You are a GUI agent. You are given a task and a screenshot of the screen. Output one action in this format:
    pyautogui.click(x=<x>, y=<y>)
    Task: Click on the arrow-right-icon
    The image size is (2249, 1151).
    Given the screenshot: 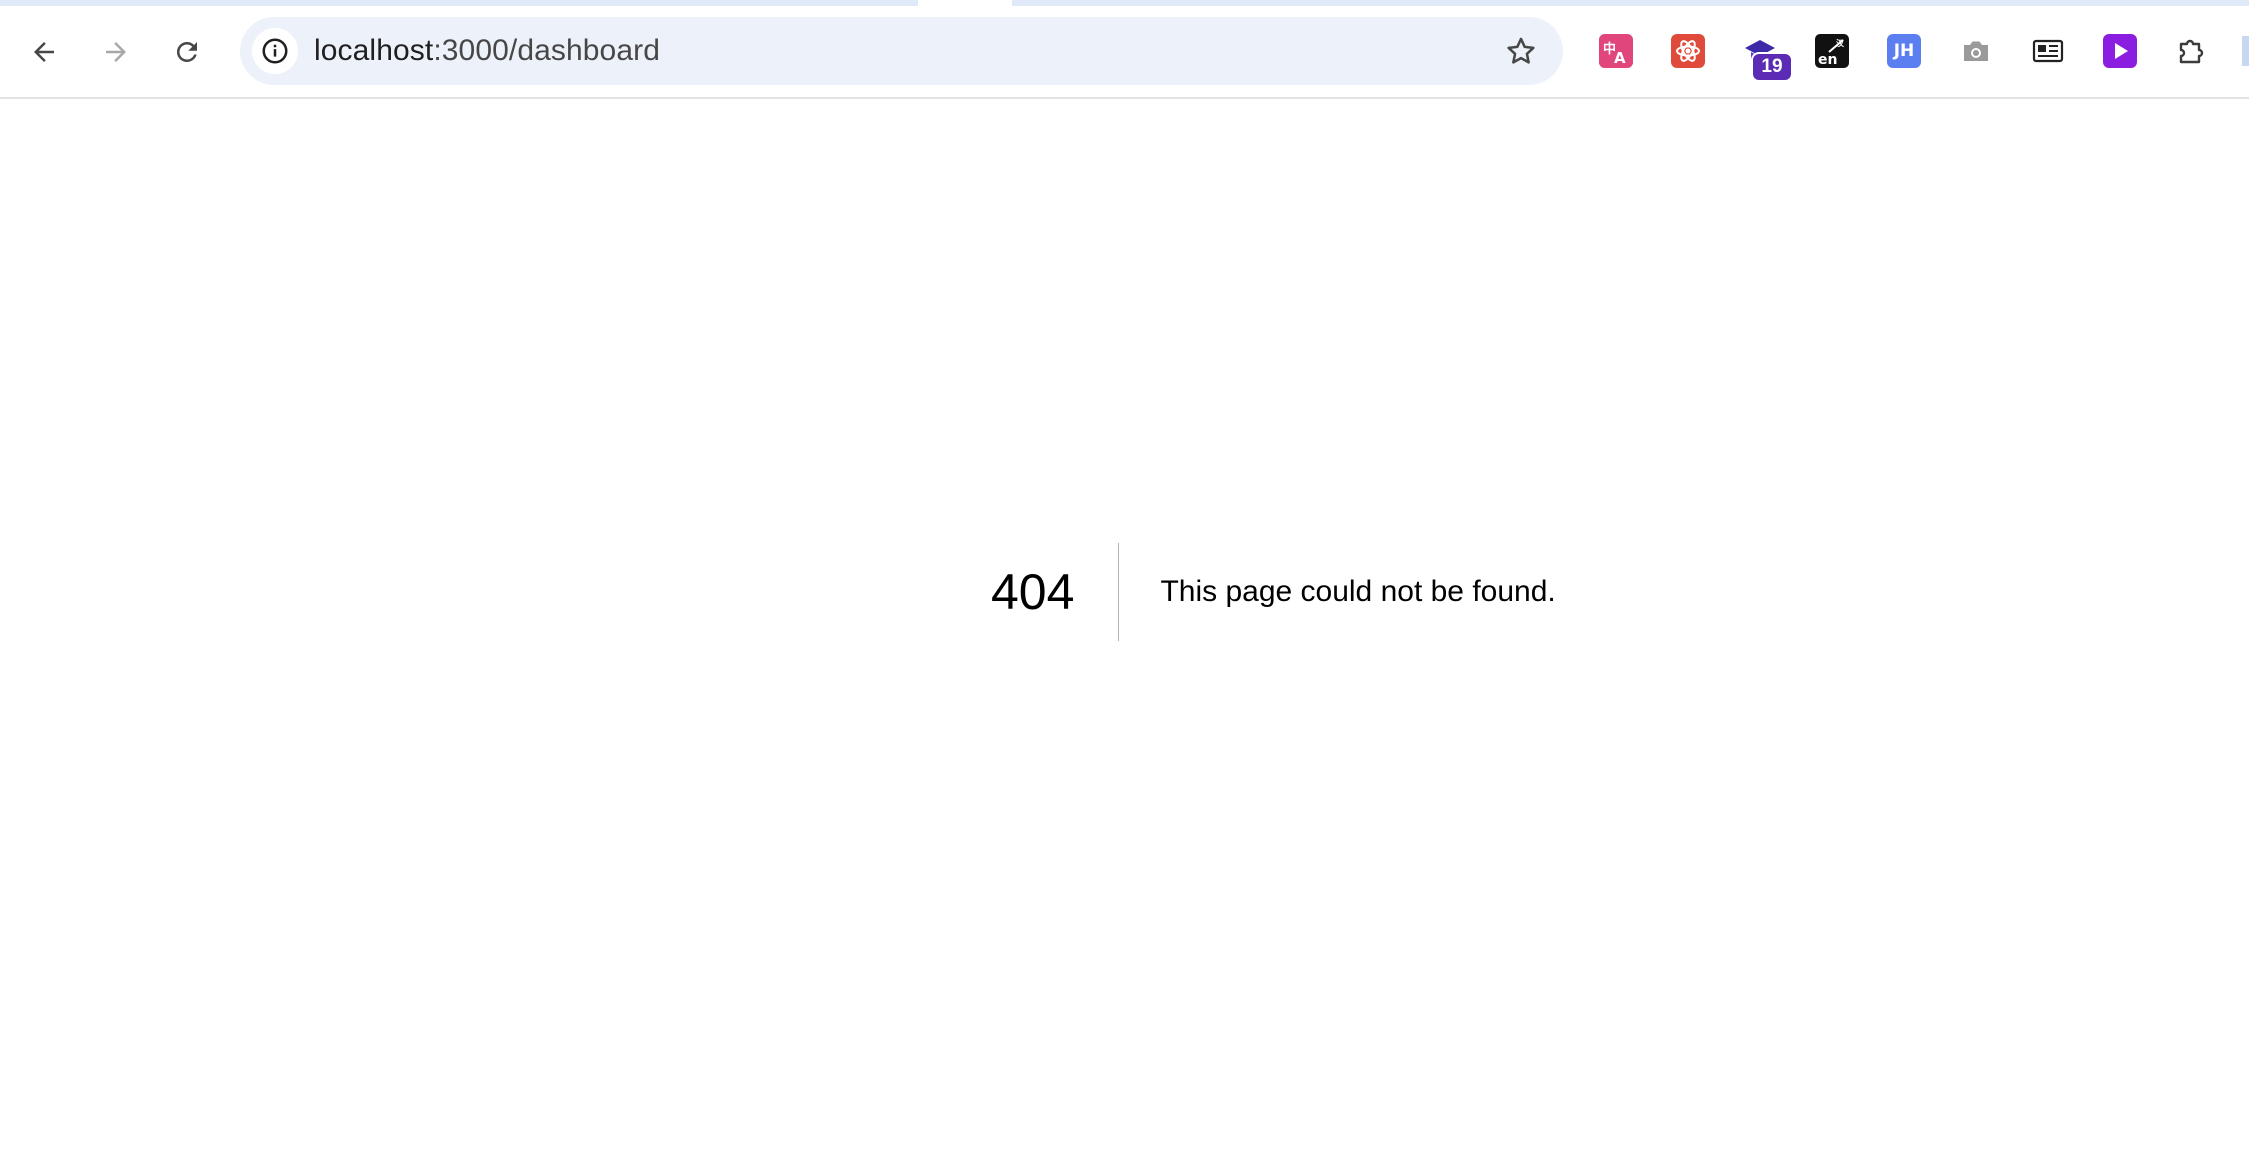 What is the action you would take?
    pyautogui.click(x=116, y=52)
    